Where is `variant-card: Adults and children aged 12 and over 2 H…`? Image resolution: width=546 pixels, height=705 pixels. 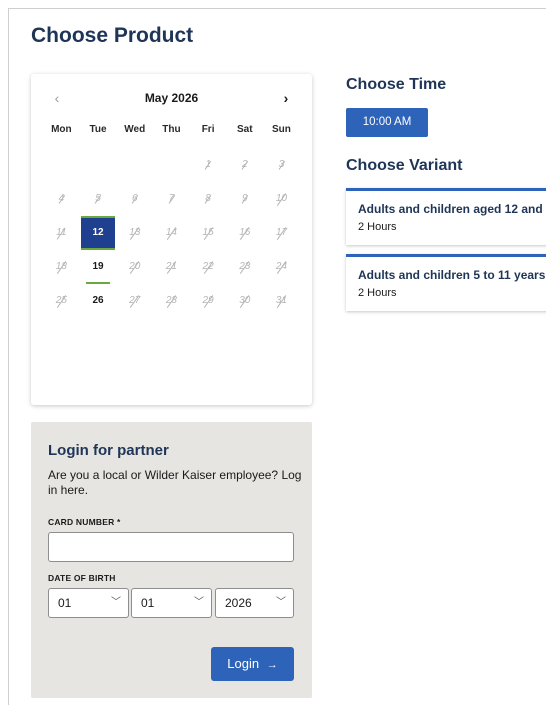
variant-card: Adults and children aged 12 and over 2 H… is located at coordinates (446, 216).